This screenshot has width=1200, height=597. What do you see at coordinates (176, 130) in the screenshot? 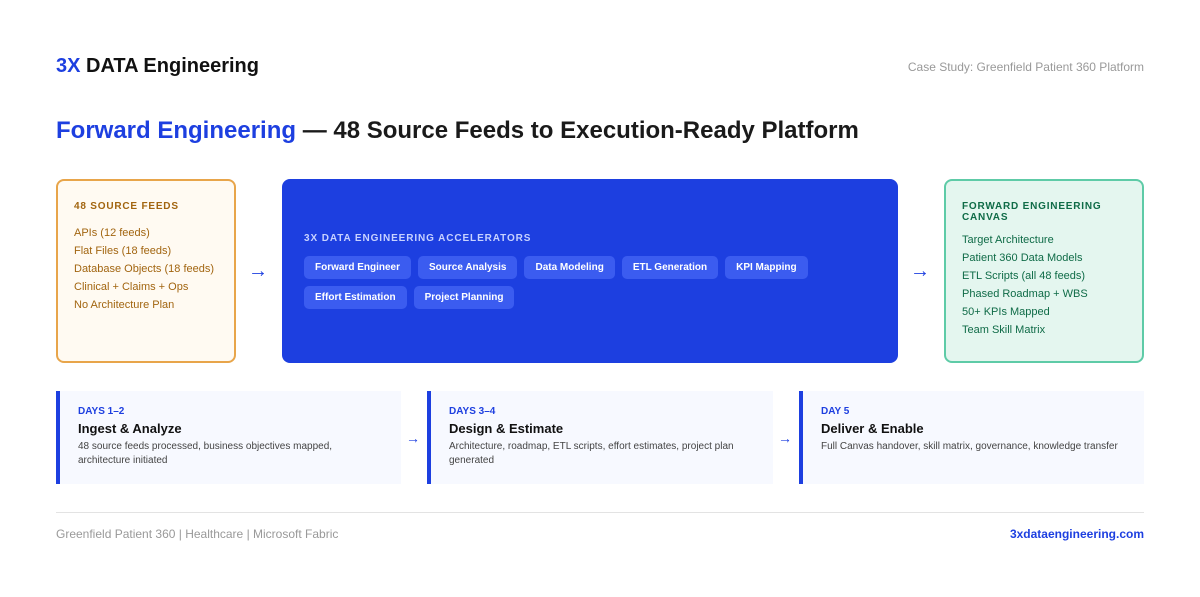
I see `title-highlight: Forward Engineering` at bounding box center [176, 130].